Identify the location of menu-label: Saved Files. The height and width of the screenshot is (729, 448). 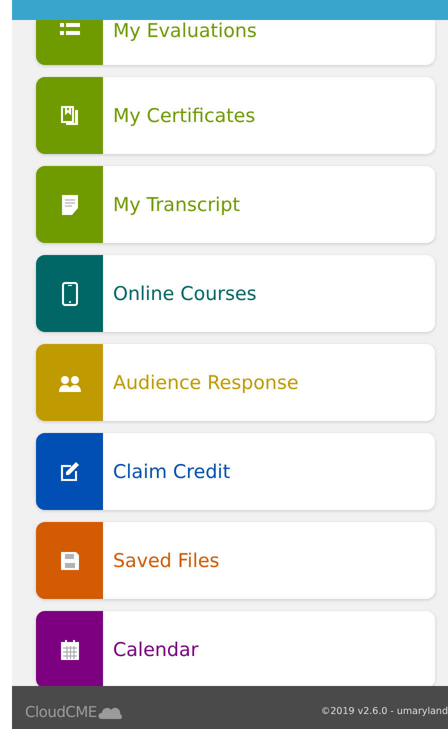
(166, 561).